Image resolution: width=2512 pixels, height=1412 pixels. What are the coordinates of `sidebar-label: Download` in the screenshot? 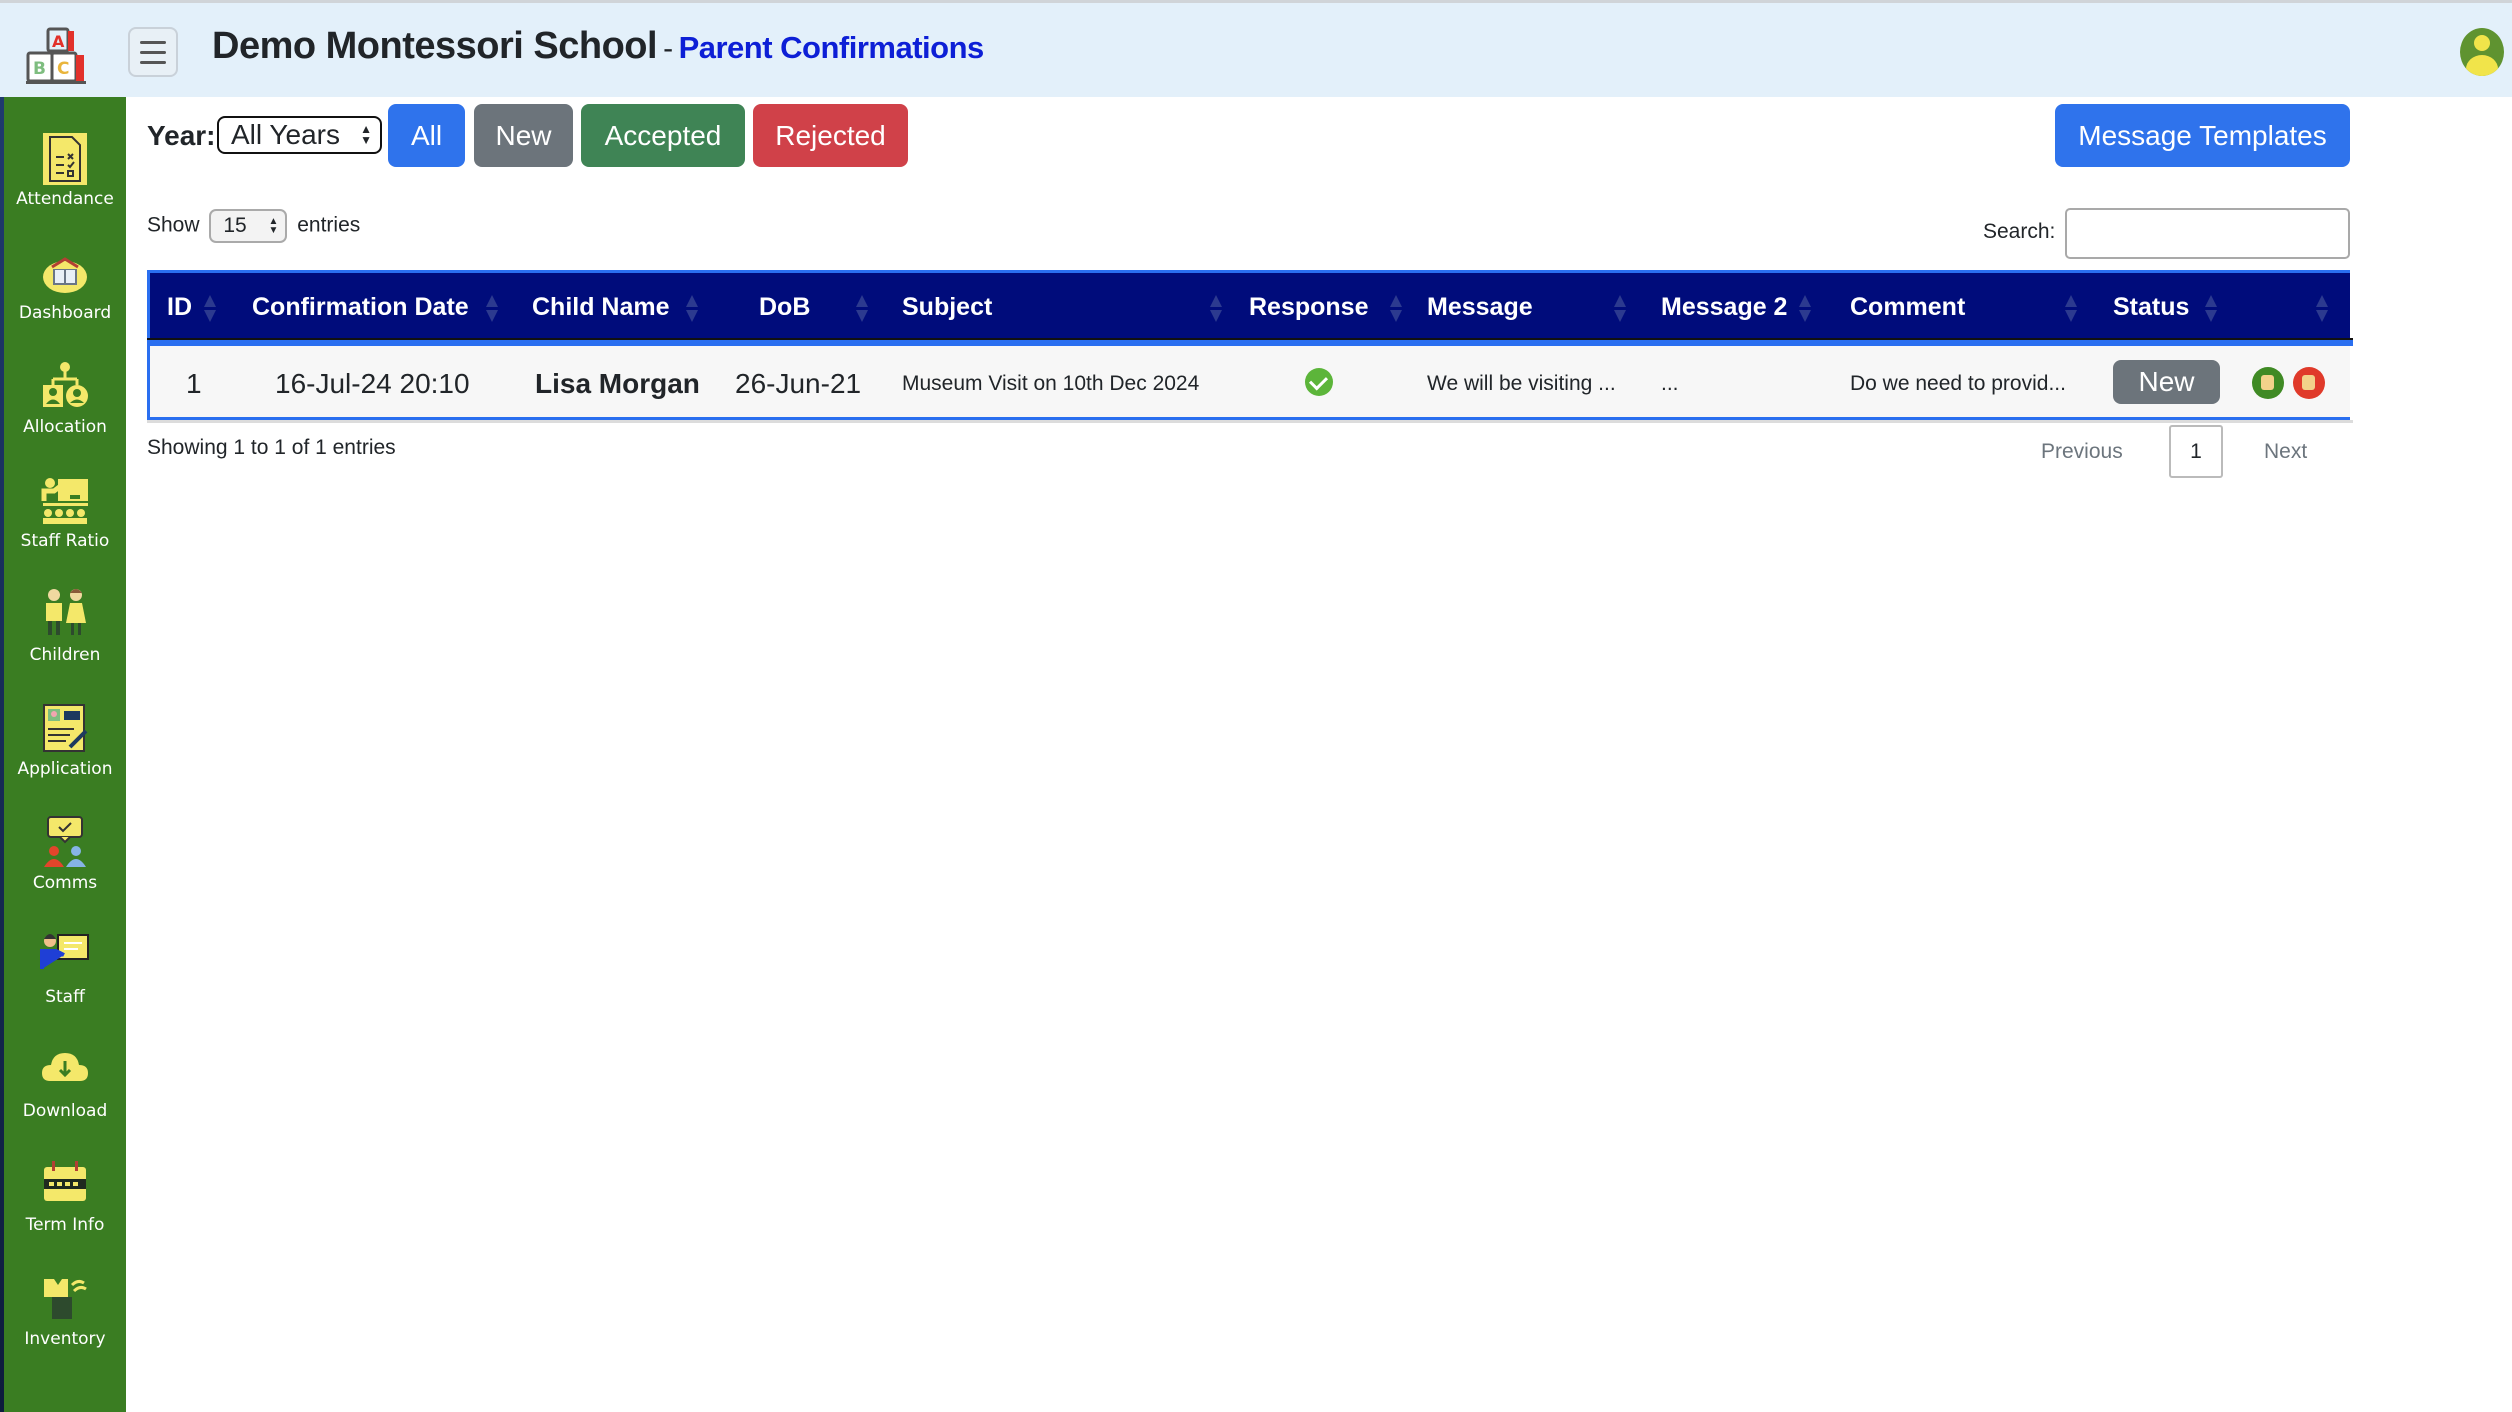 It's located at (65, 1111).